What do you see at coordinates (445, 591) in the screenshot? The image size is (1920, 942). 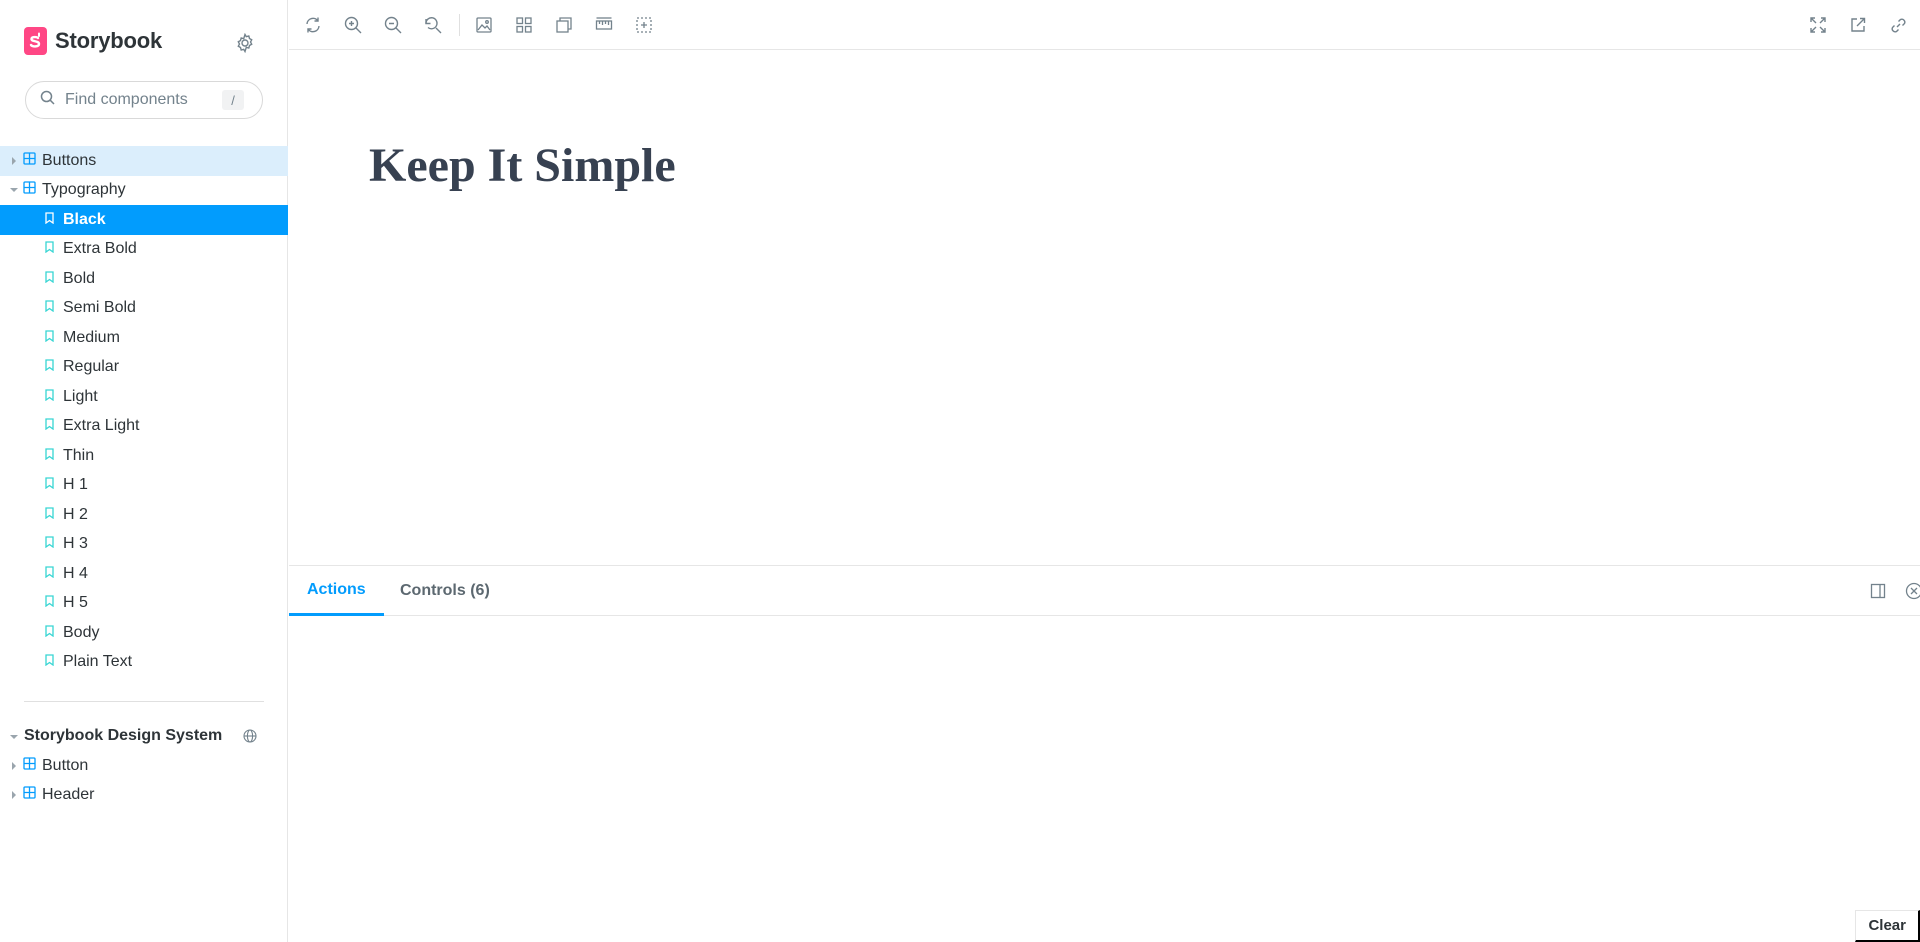 I see `tab-controls: Controls (6)` at bounding box center [445, 591].